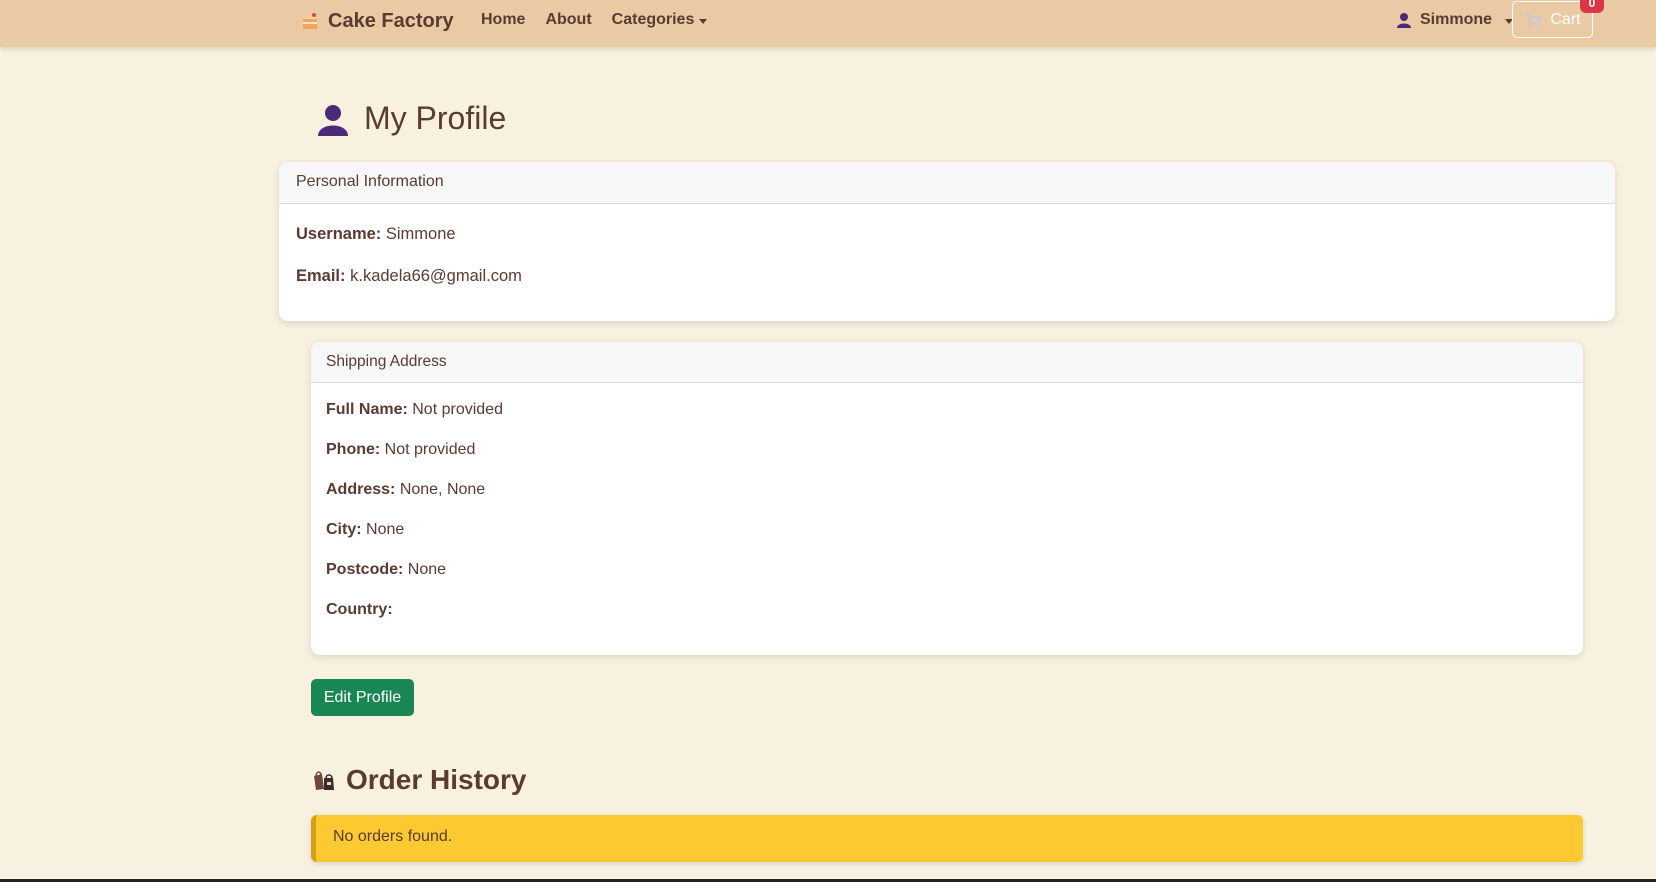 Image resolution: width=1656 pixels, height=882 pixels. What do you see at coordinates (947, 410) in the screenshot?
I see `full-name-row: Full Name: Not provided` at bounding box center [947, 410].